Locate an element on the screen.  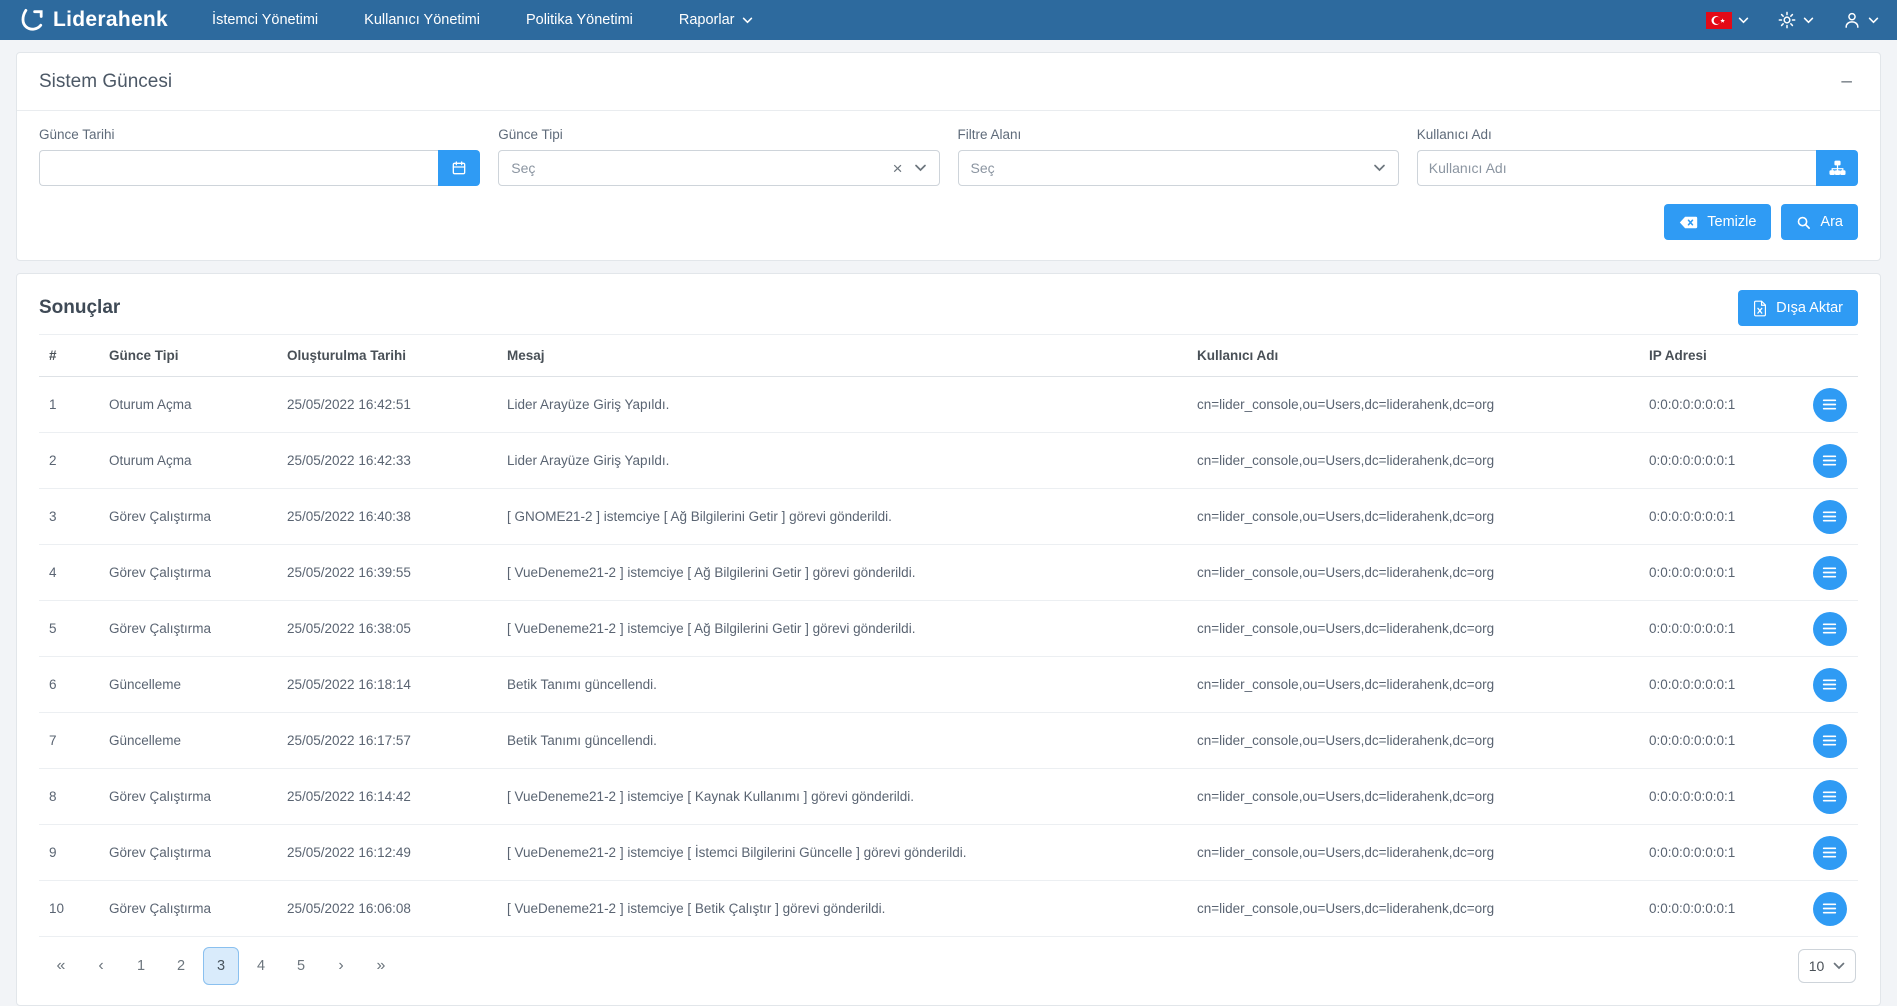
log-type-select: Seç × is located at coordinates (719, 168).